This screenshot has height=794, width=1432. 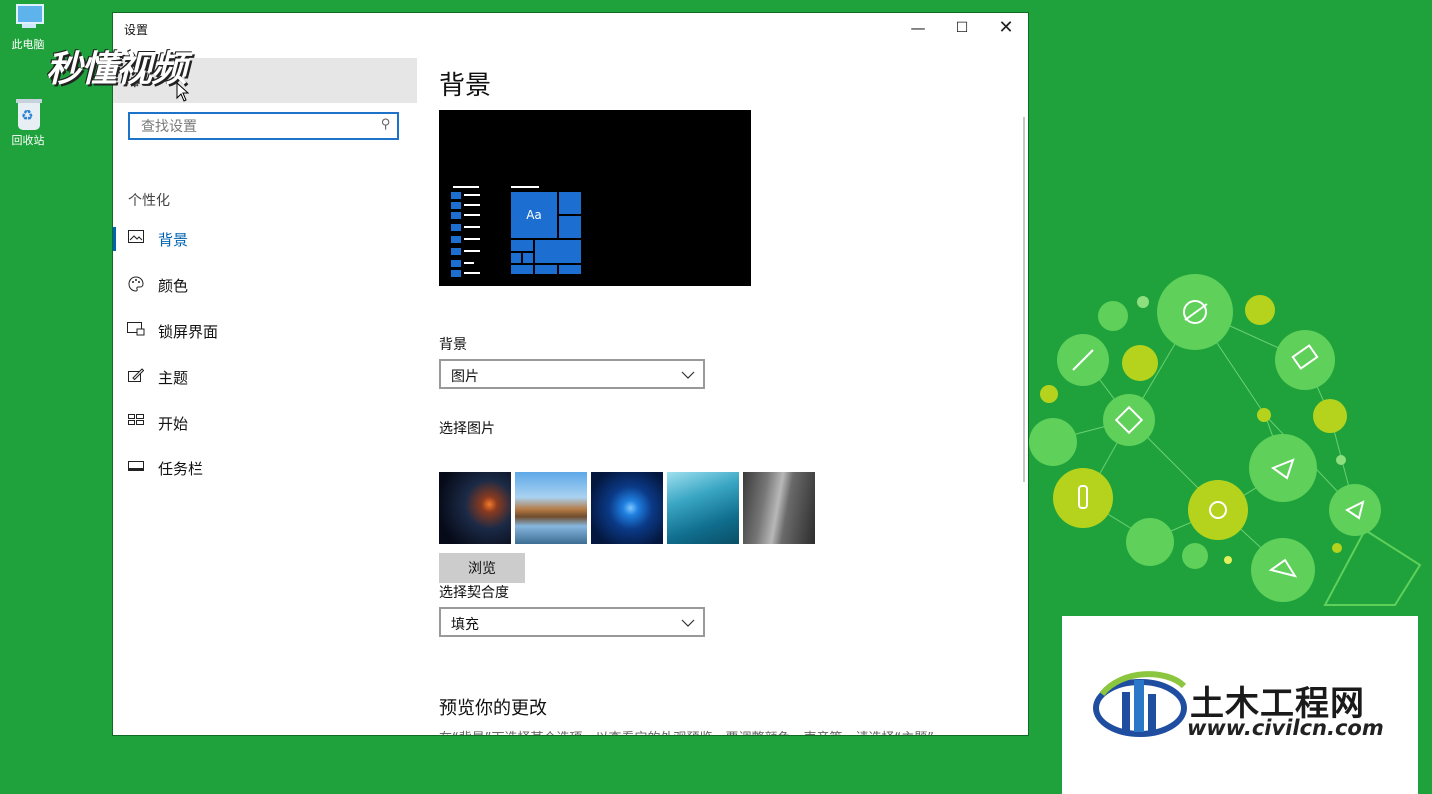 I want to click on sidebar-item-label: 背景, so click(x=173, y=240).